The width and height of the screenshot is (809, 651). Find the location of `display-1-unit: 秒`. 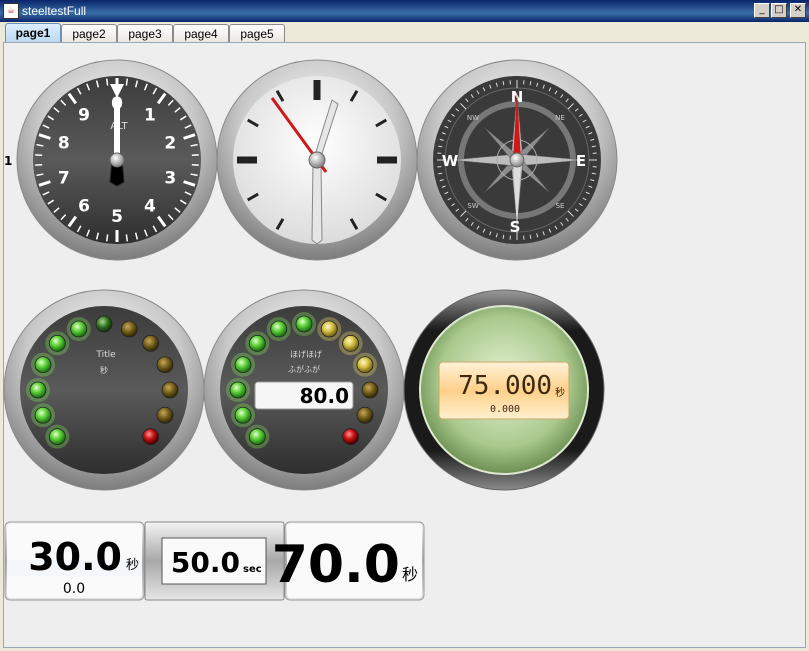

display-1-unit: 秒 is located at coordinates (132, 565).